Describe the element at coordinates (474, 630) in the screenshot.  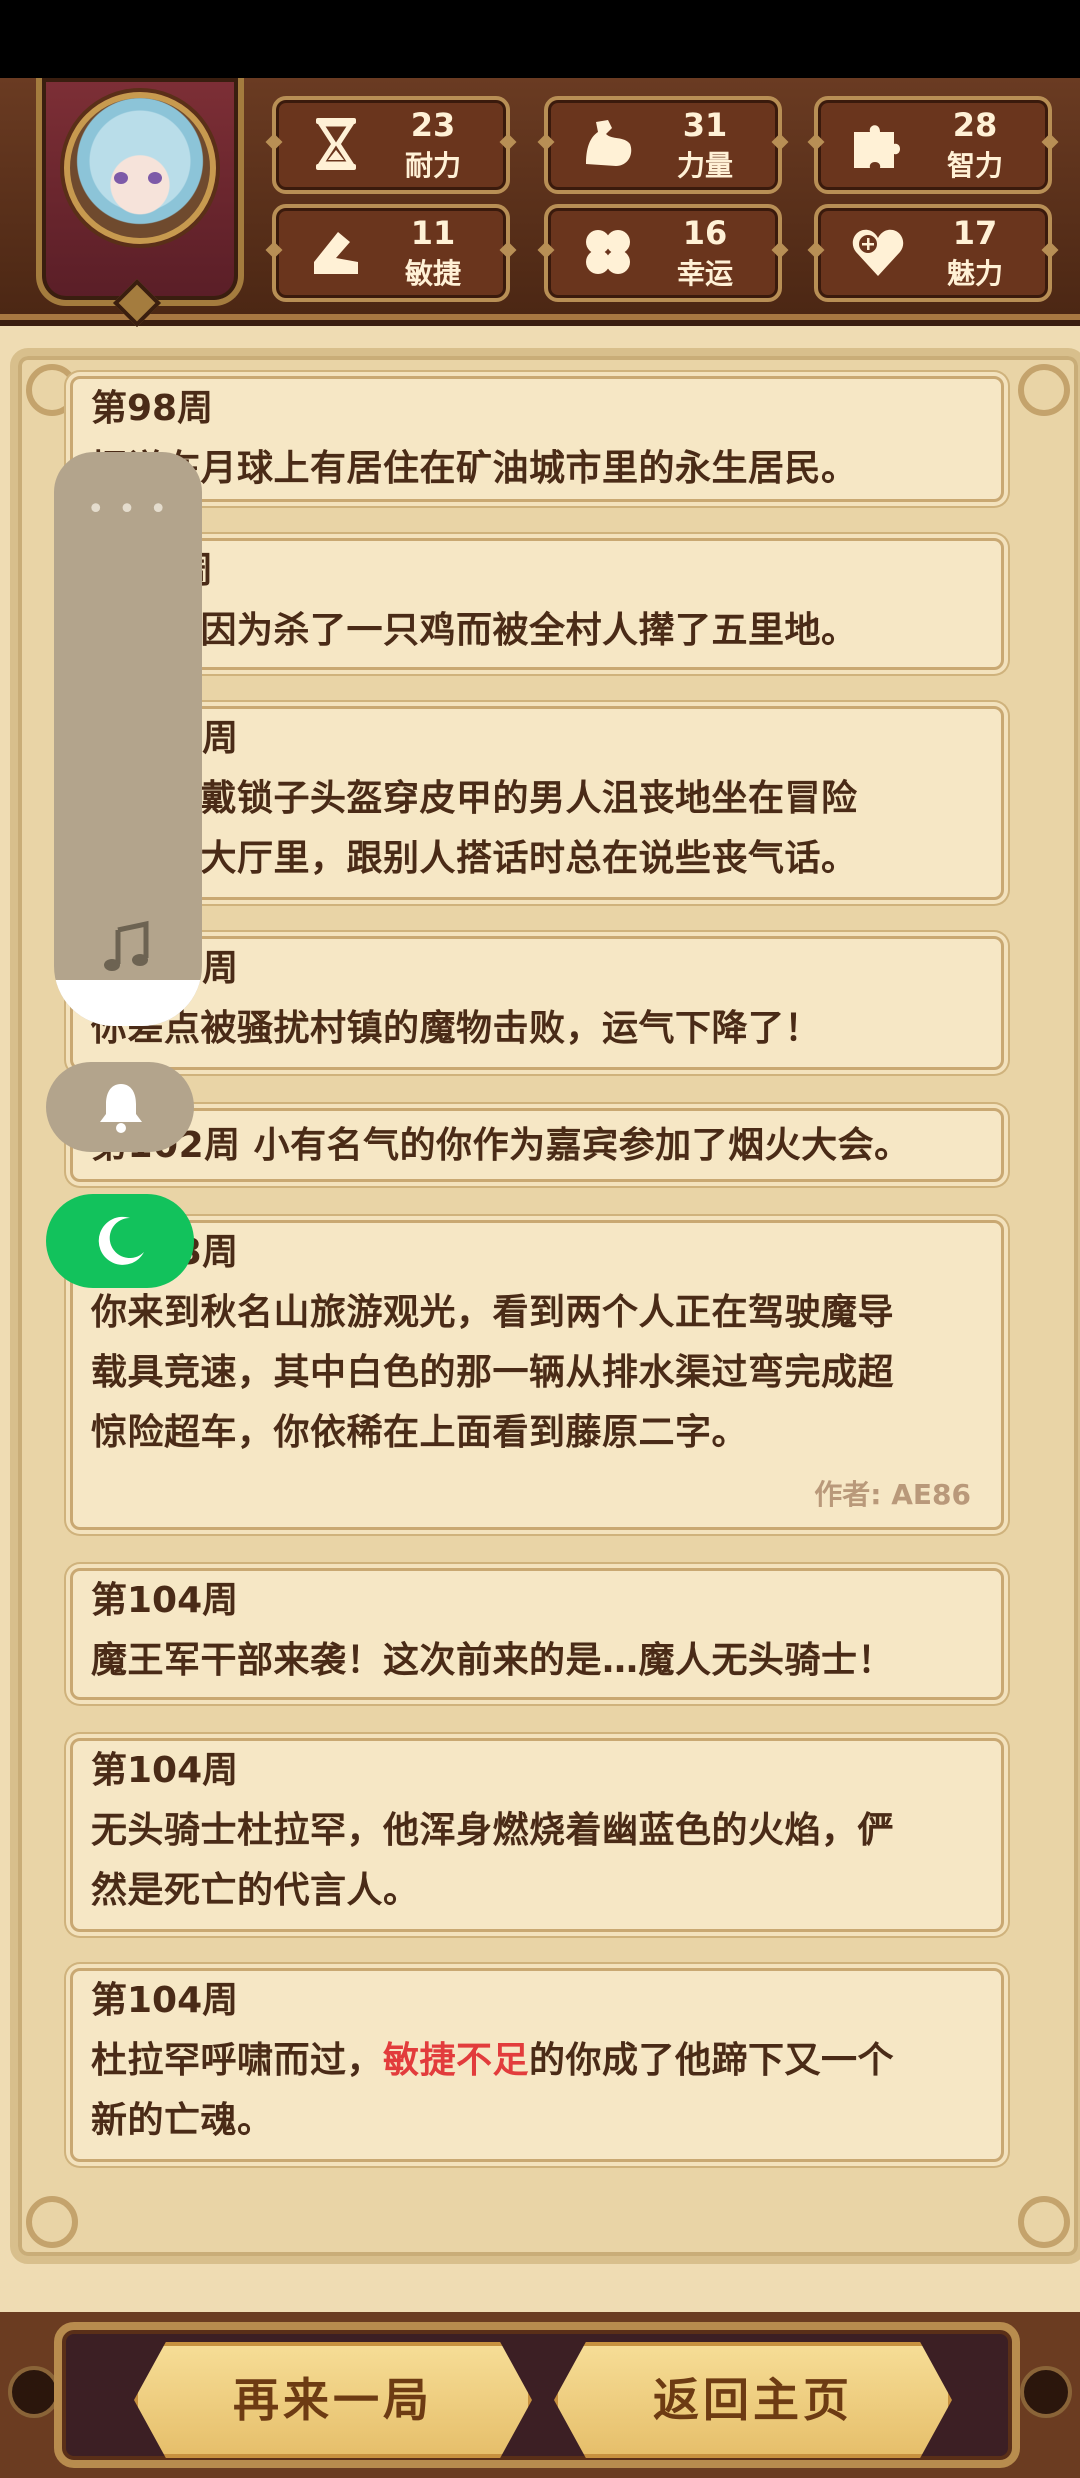
I see `event-text: 有个人因为杀了一只鸡而被全村人撵了五里地。` at that location.